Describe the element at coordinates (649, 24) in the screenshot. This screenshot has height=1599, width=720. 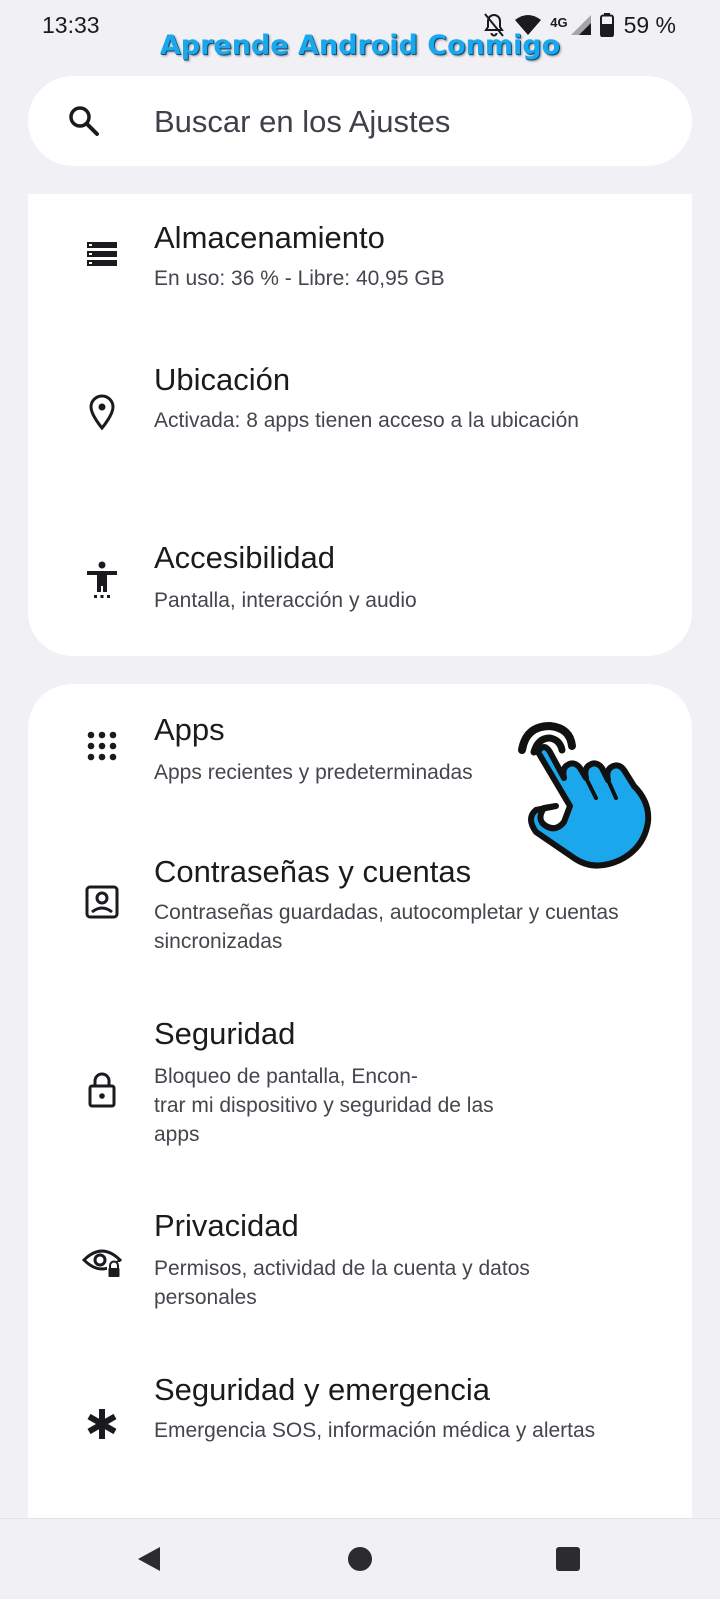
I see `battery-percentage: 59 %` at that location.